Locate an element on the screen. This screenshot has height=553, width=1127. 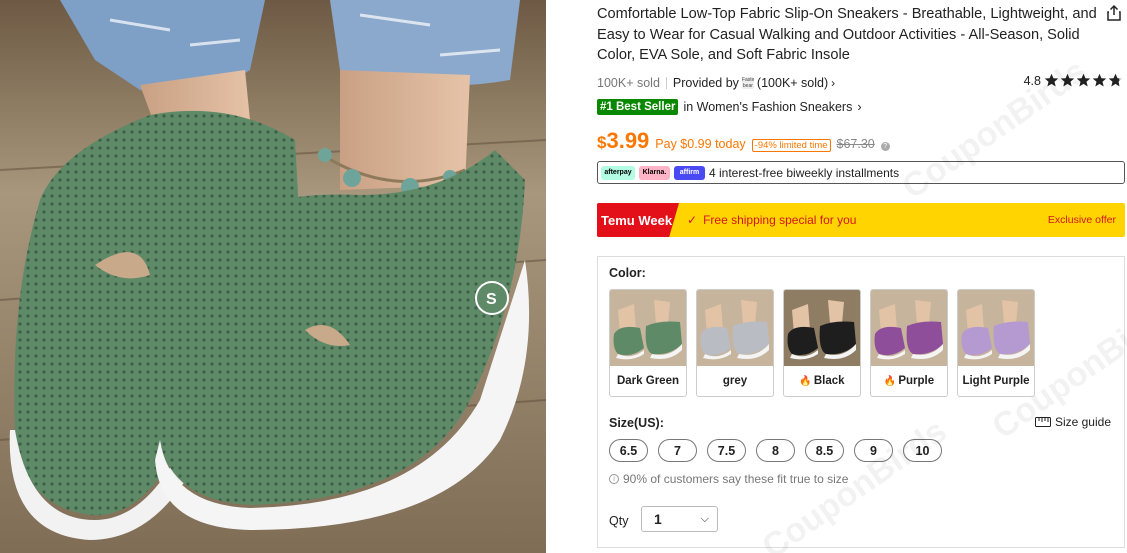
swatch-label: 🔥 Purple is located at coordinates (909, 381).